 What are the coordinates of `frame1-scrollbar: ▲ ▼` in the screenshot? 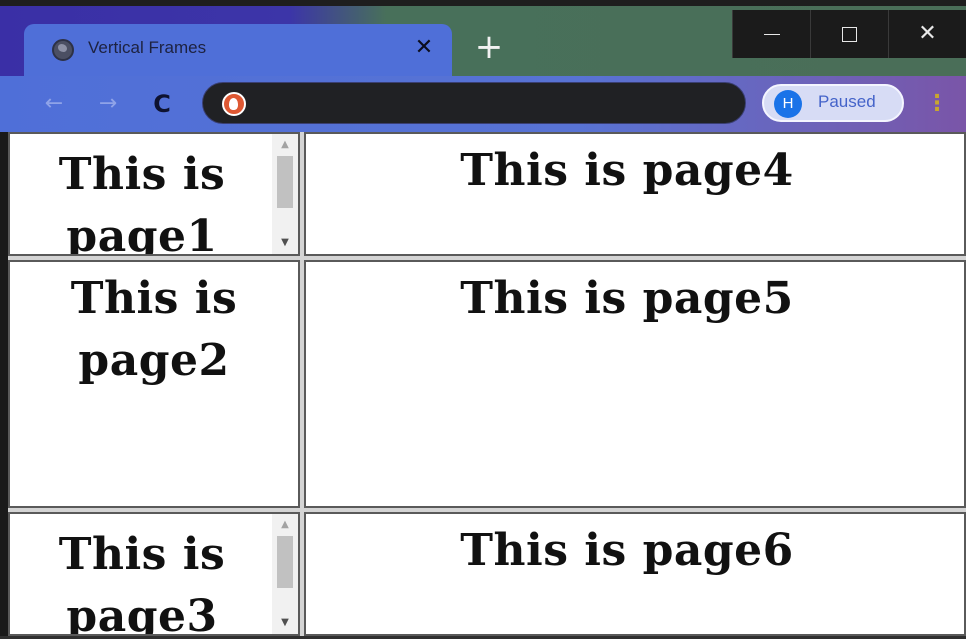 It's located at (285, 194).